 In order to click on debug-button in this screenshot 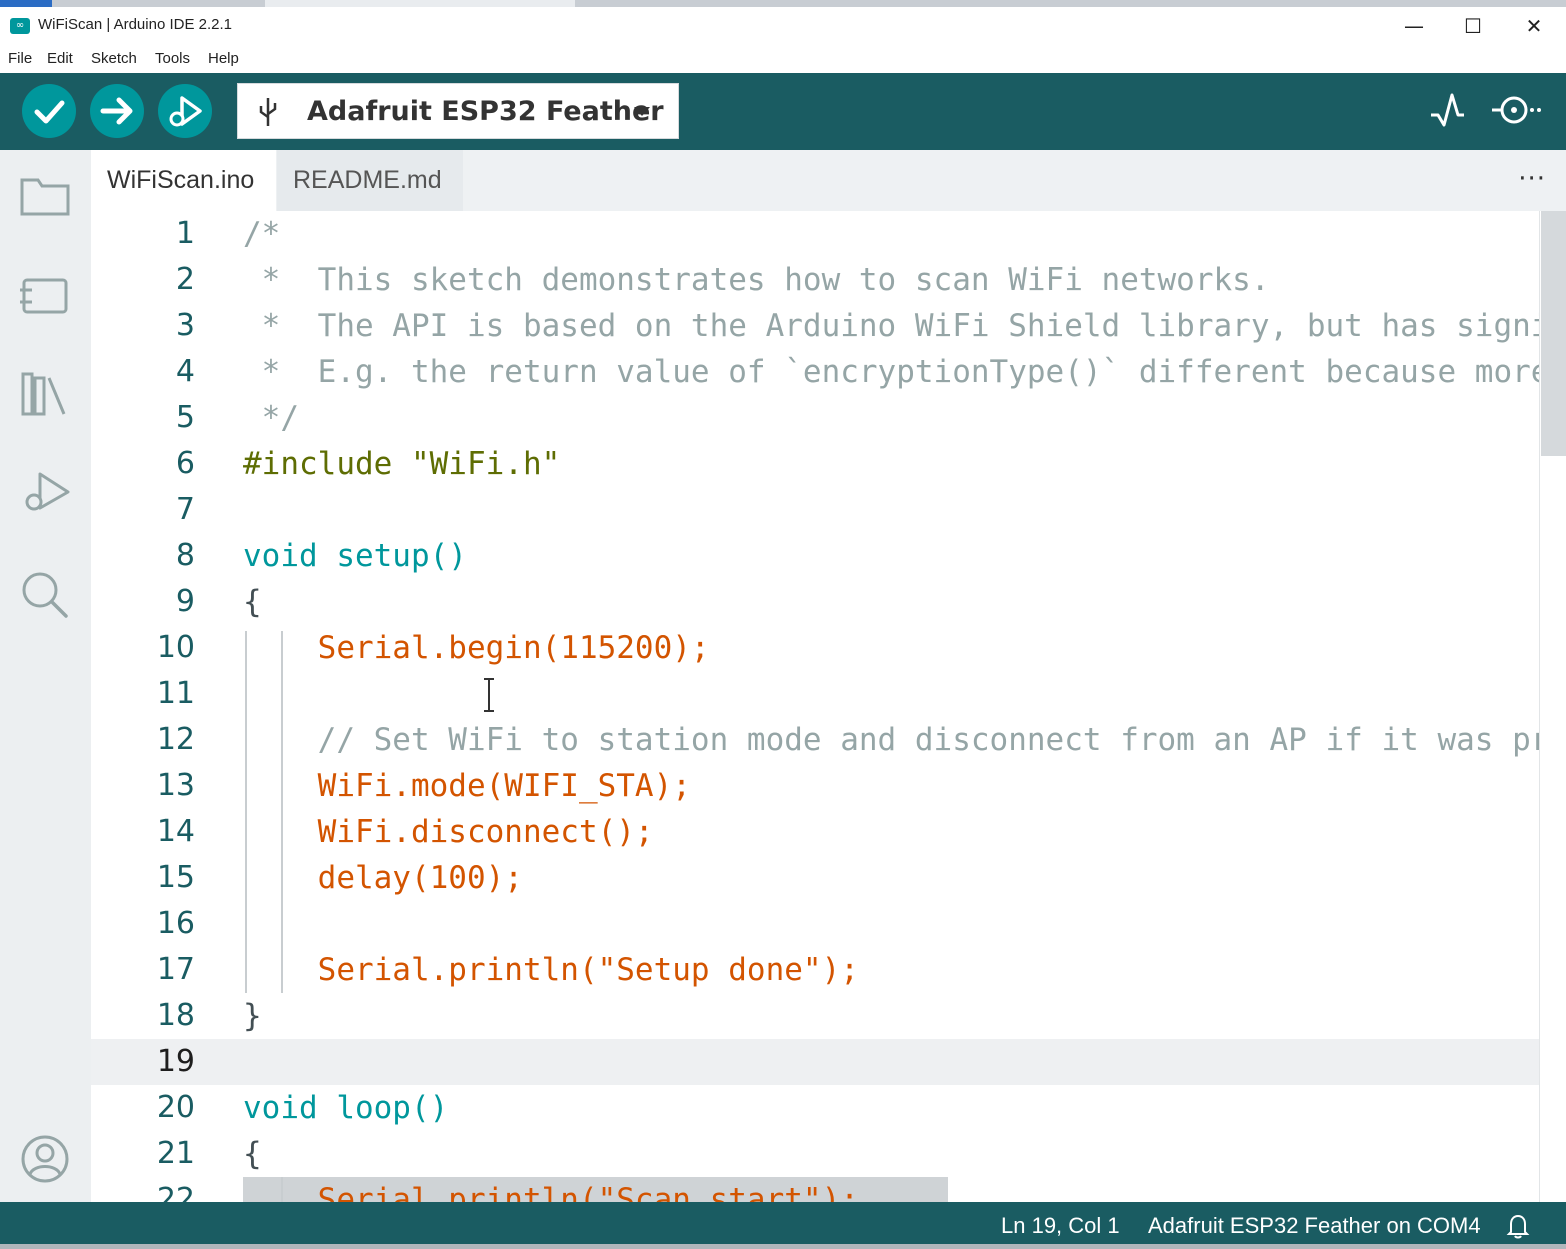, I will do `click(185, 111)`.